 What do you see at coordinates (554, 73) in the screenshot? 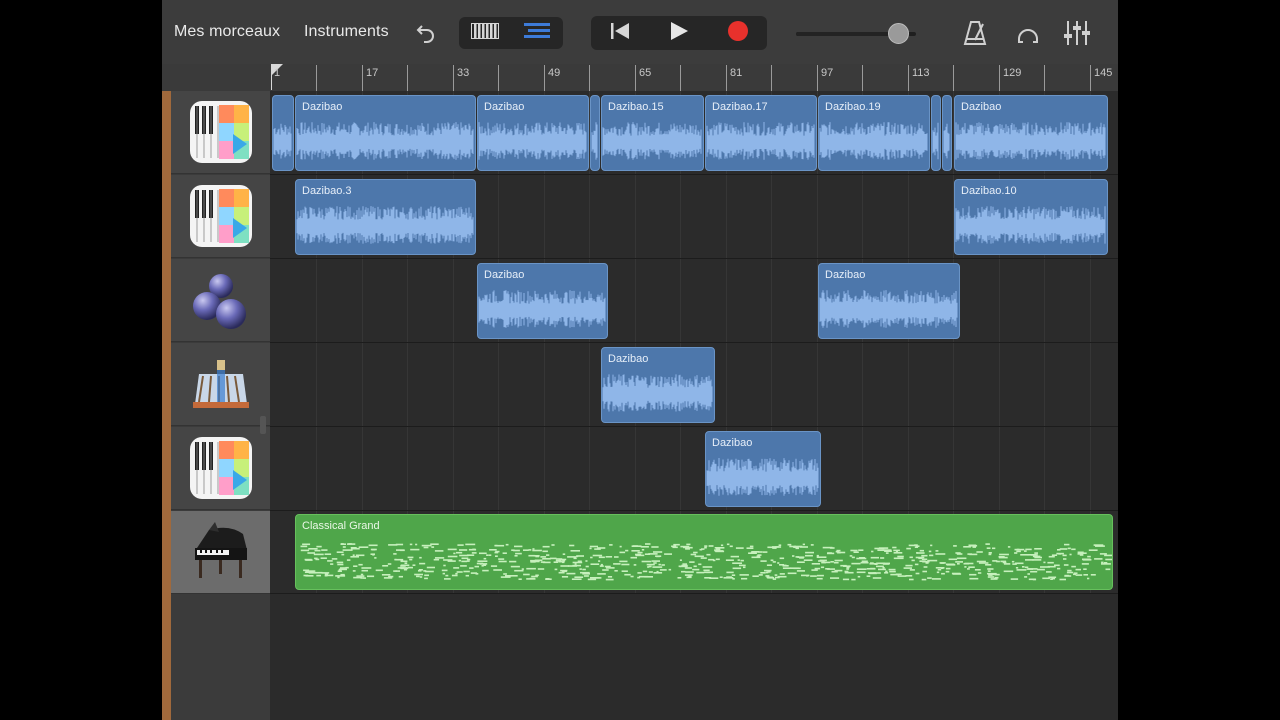
I see `bar-label: 49` at bounding box center [554, 73].